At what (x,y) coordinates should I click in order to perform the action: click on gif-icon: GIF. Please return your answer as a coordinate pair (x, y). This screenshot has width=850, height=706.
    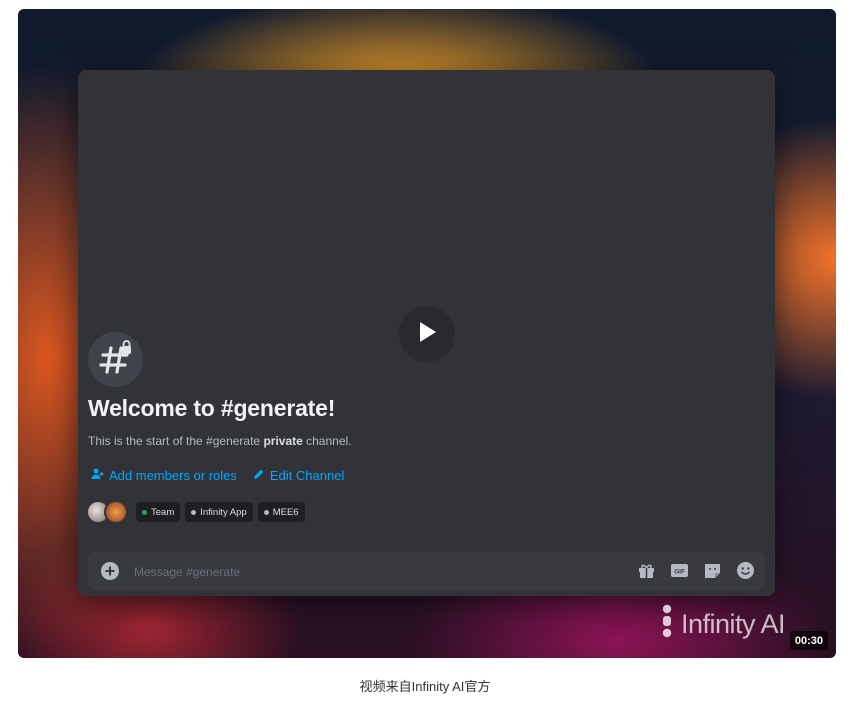
    Looking at the image, I should click on (679, 570).